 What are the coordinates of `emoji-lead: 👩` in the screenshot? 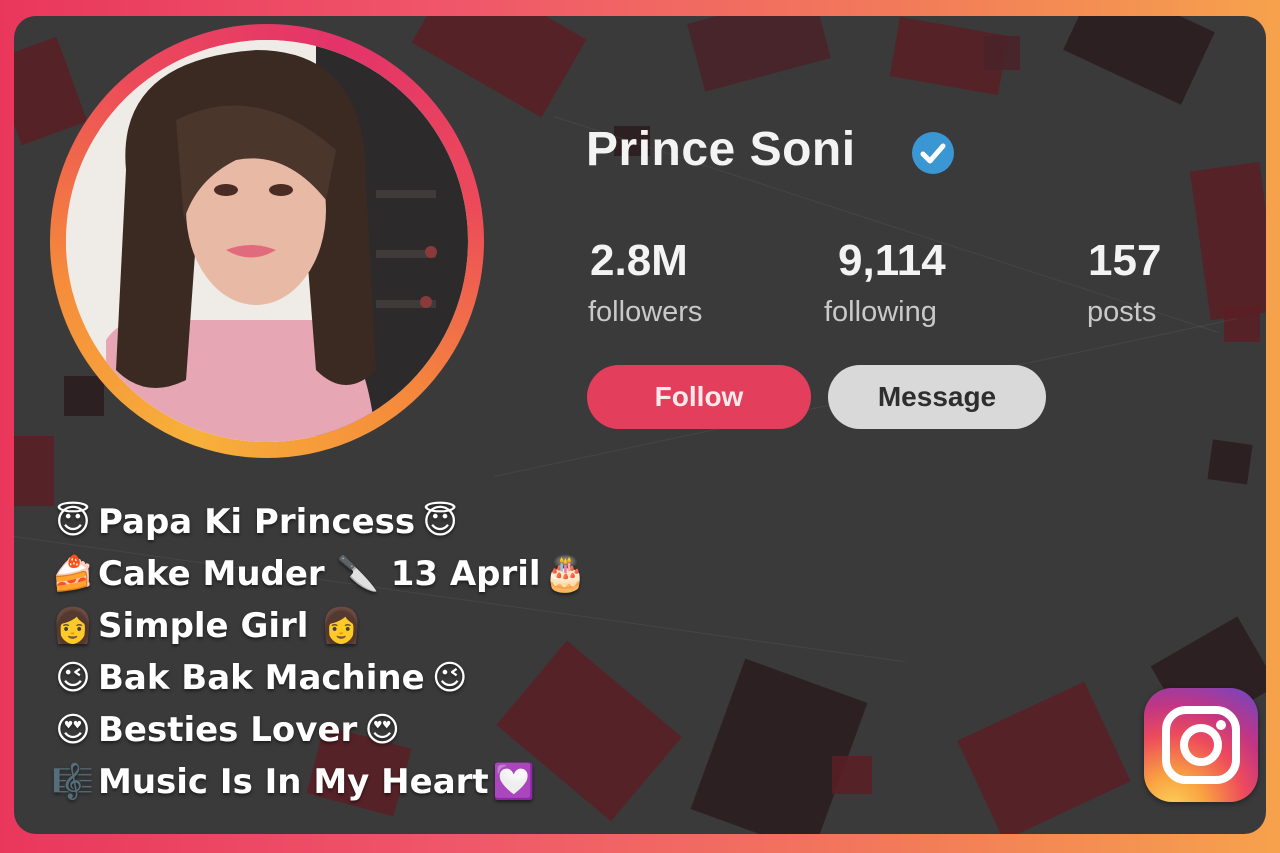 It's located at (73, 626).